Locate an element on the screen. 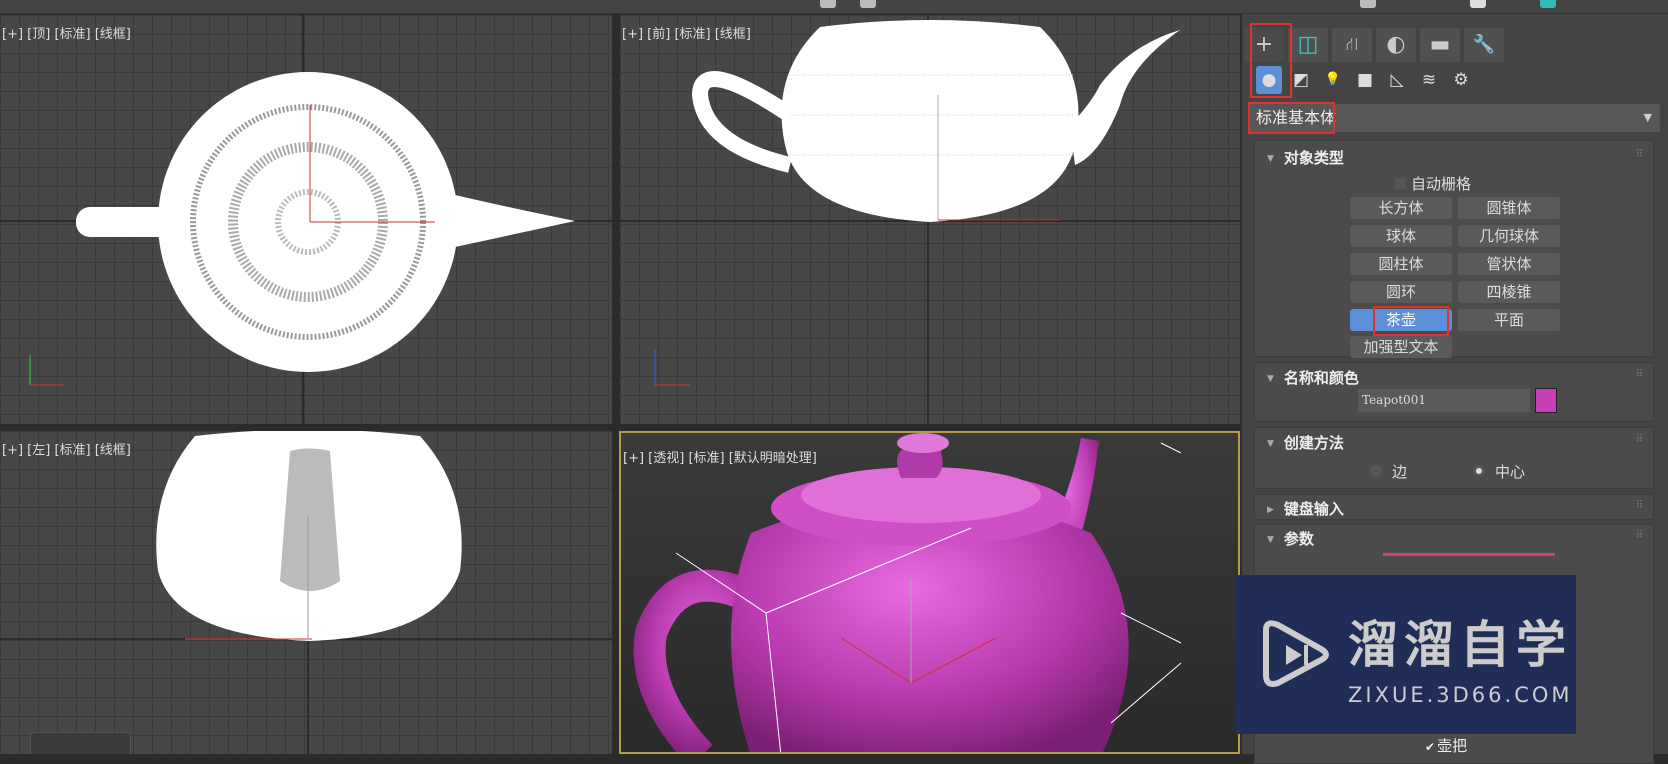  lights-button: 💡 is located at coordinates (1333, 80).